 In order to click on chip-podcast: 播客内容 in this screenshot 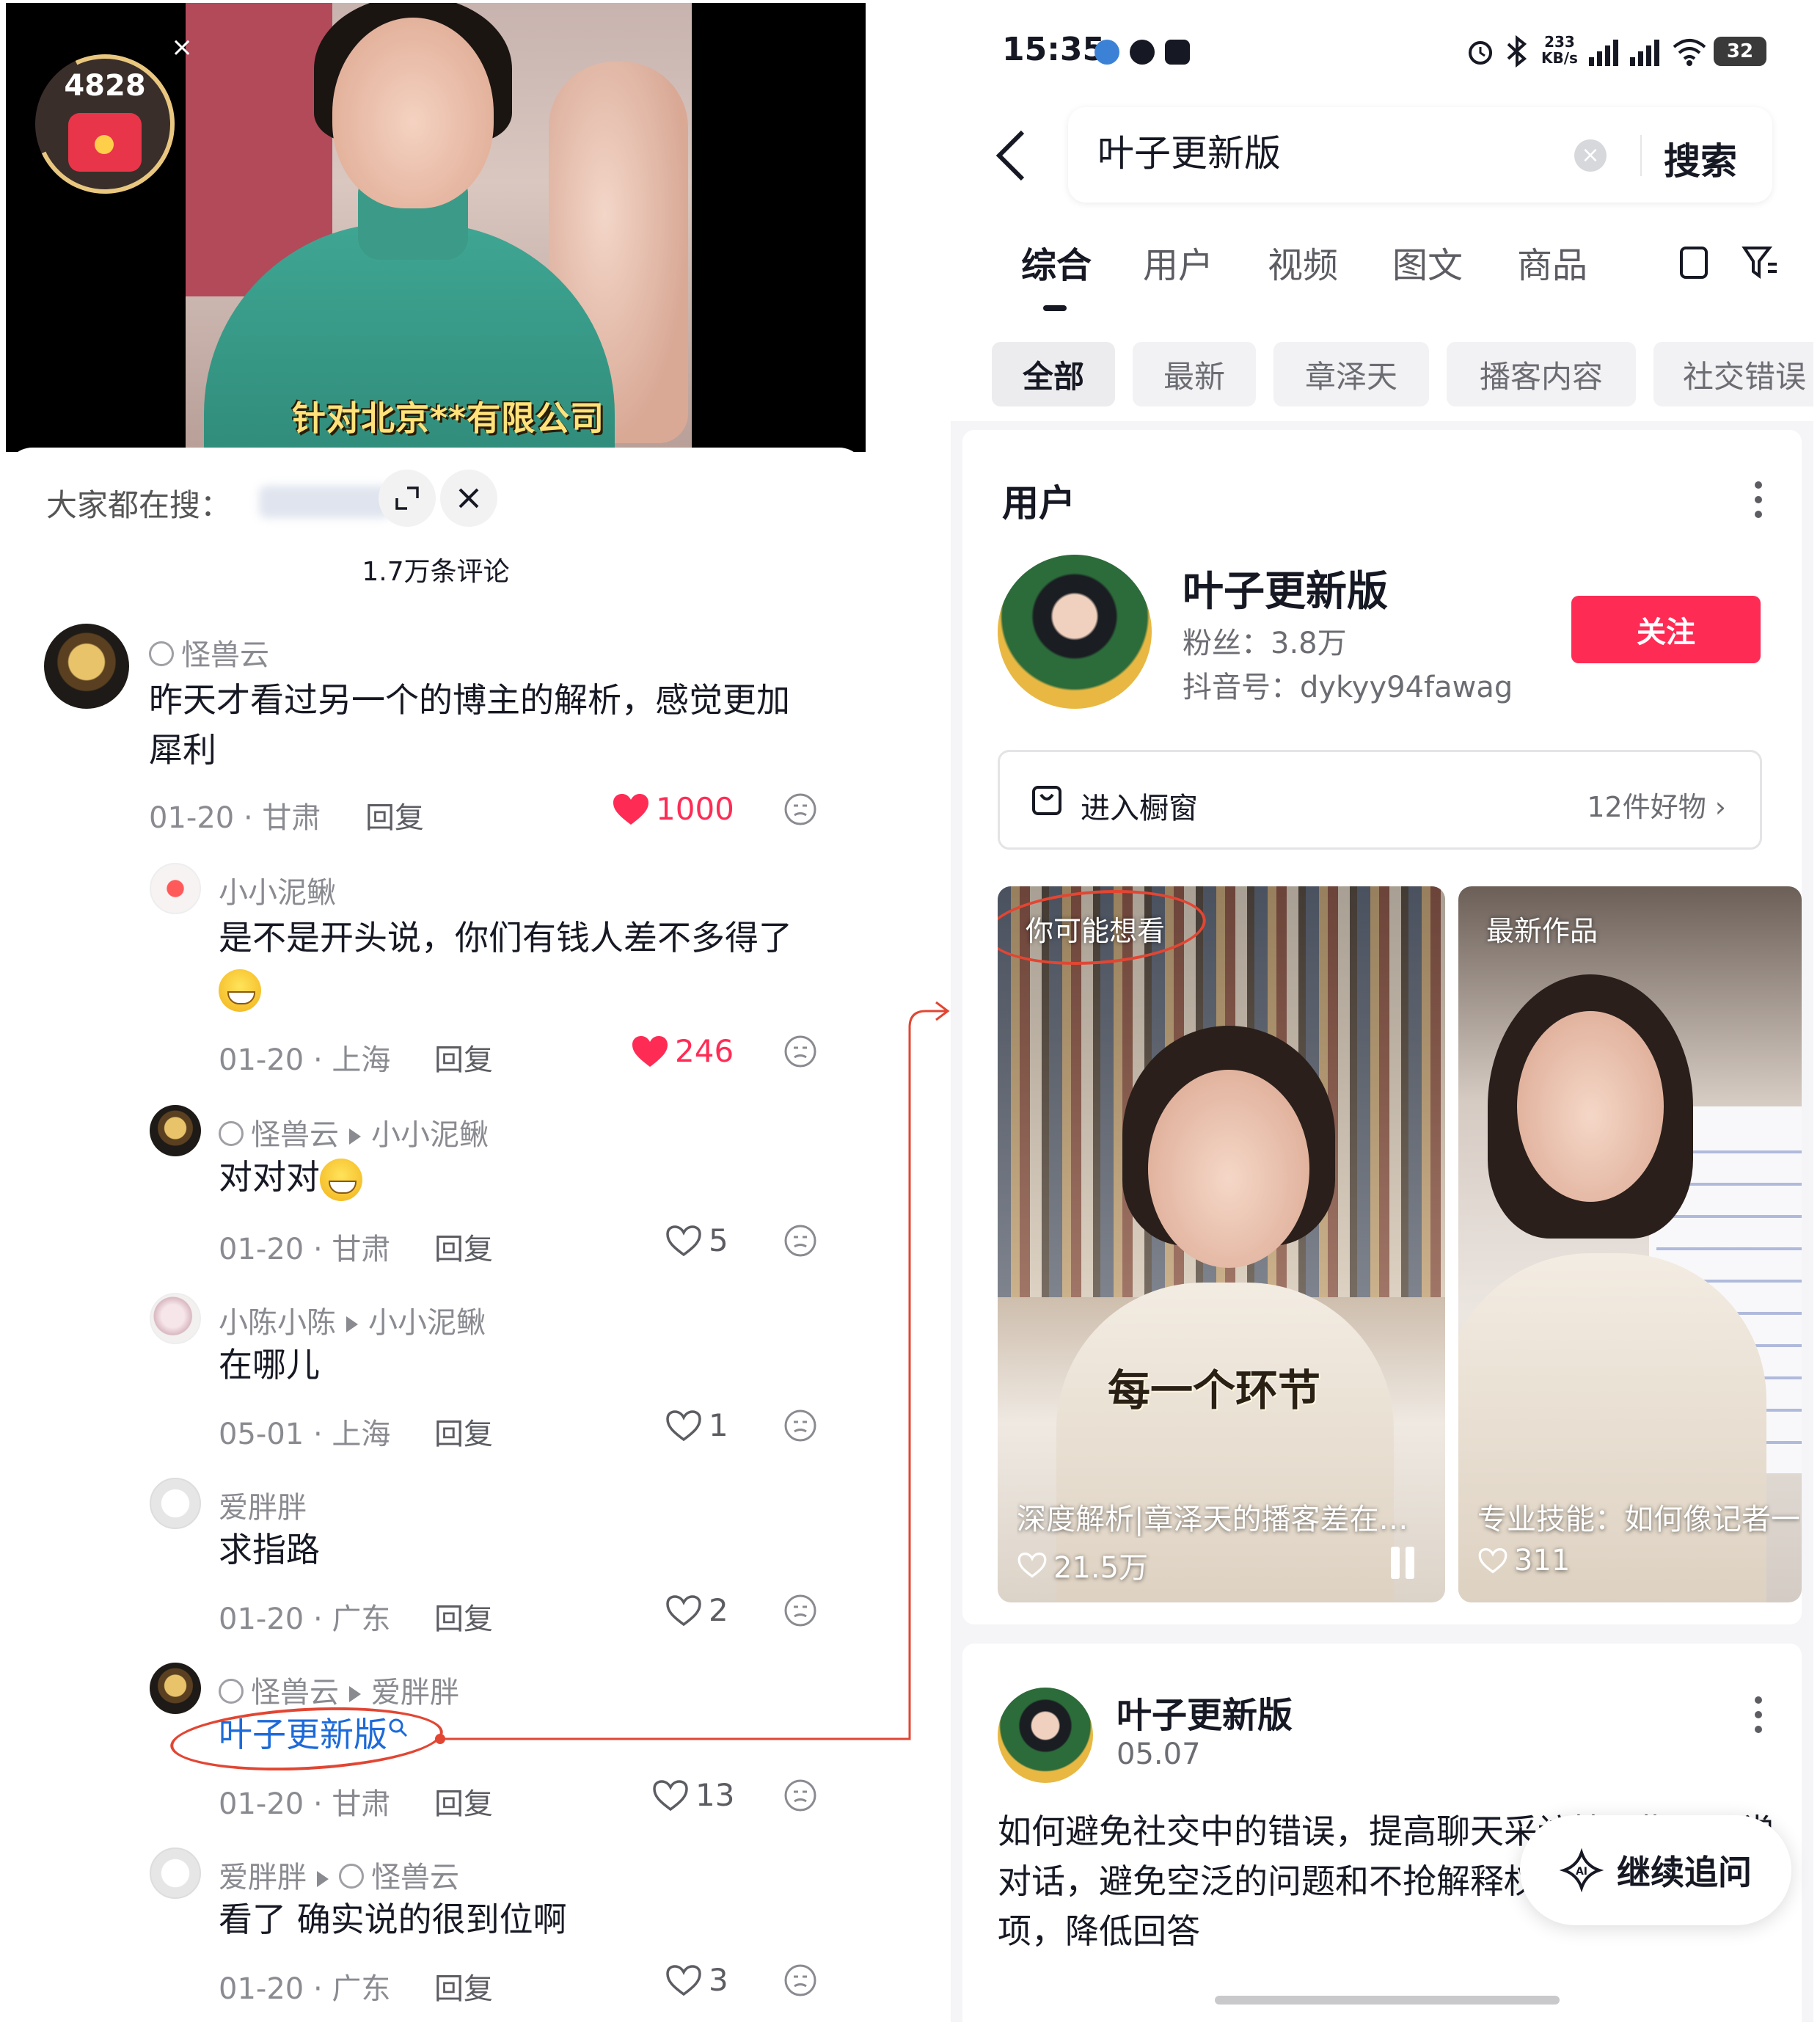, I will do `click(1541, 374)`.